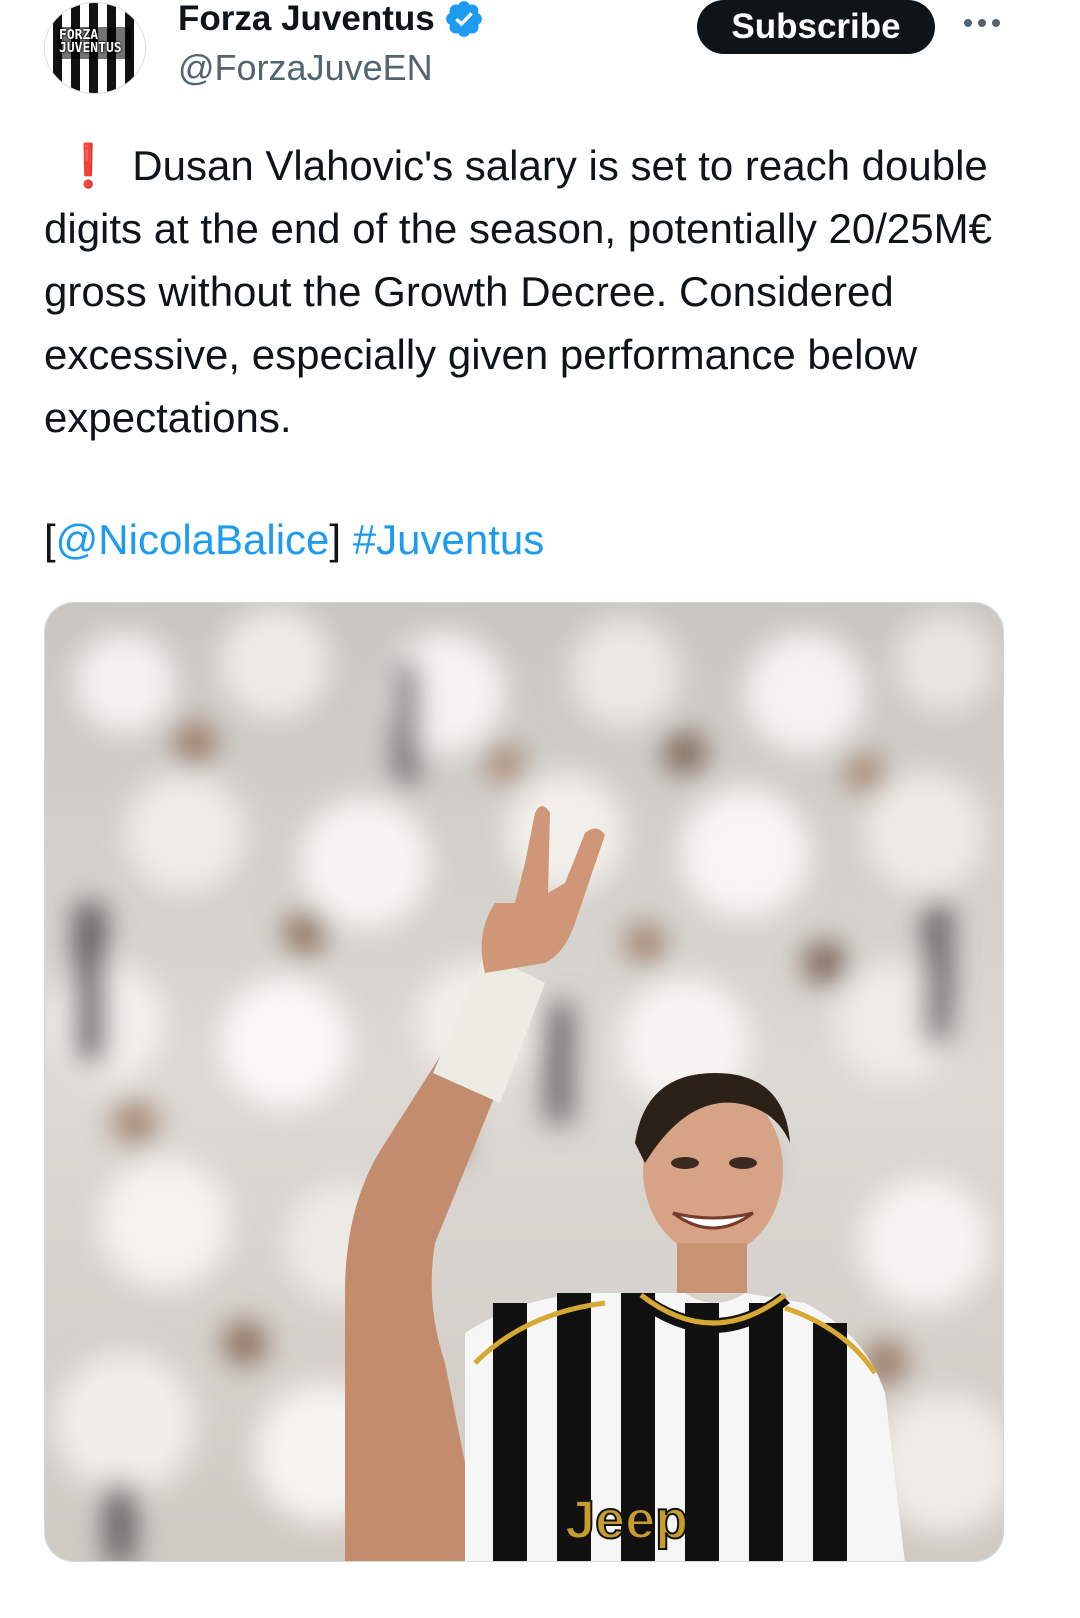 This screenshot has height=1618, width=1080. I want to click on jersey-sponsor-text: Jeep, so click(626, 1520).